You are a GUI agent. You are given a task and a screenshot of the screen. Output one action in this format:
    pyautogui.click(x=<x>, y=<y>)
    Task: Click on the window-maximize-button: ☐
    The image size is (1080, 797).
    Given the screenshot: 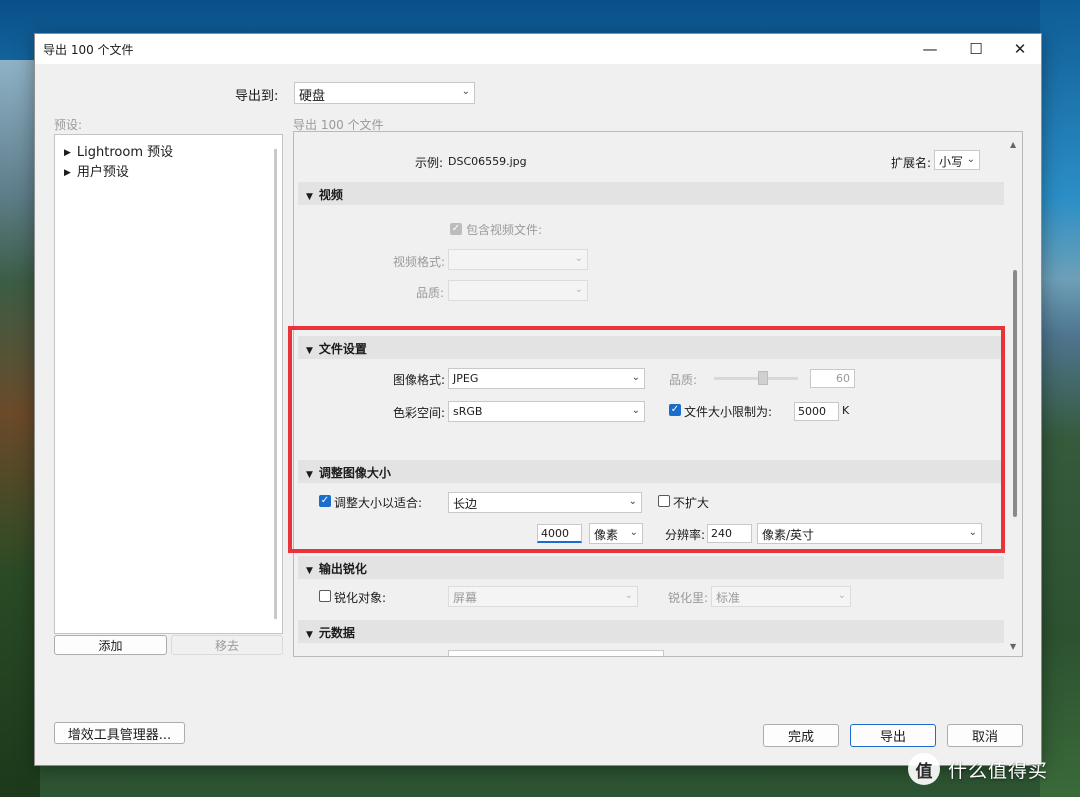 What is the action you would take?
    pyautogui.click(x=976, y=49)
    